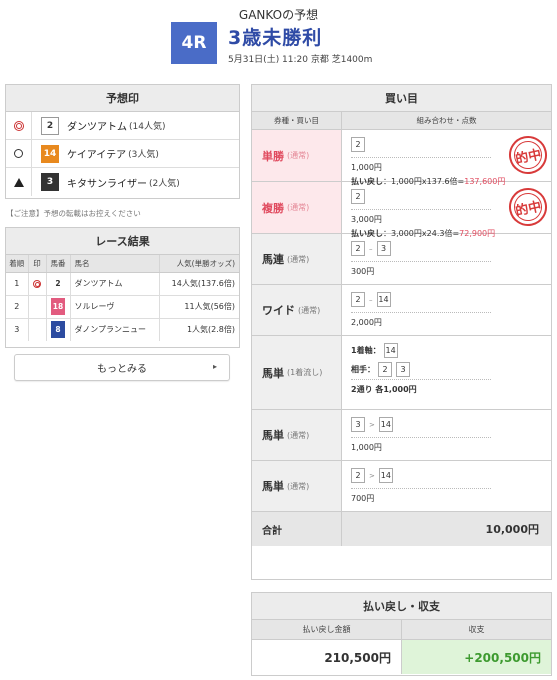  I want to click on race-number-badge: 4R, so click(194, 43).